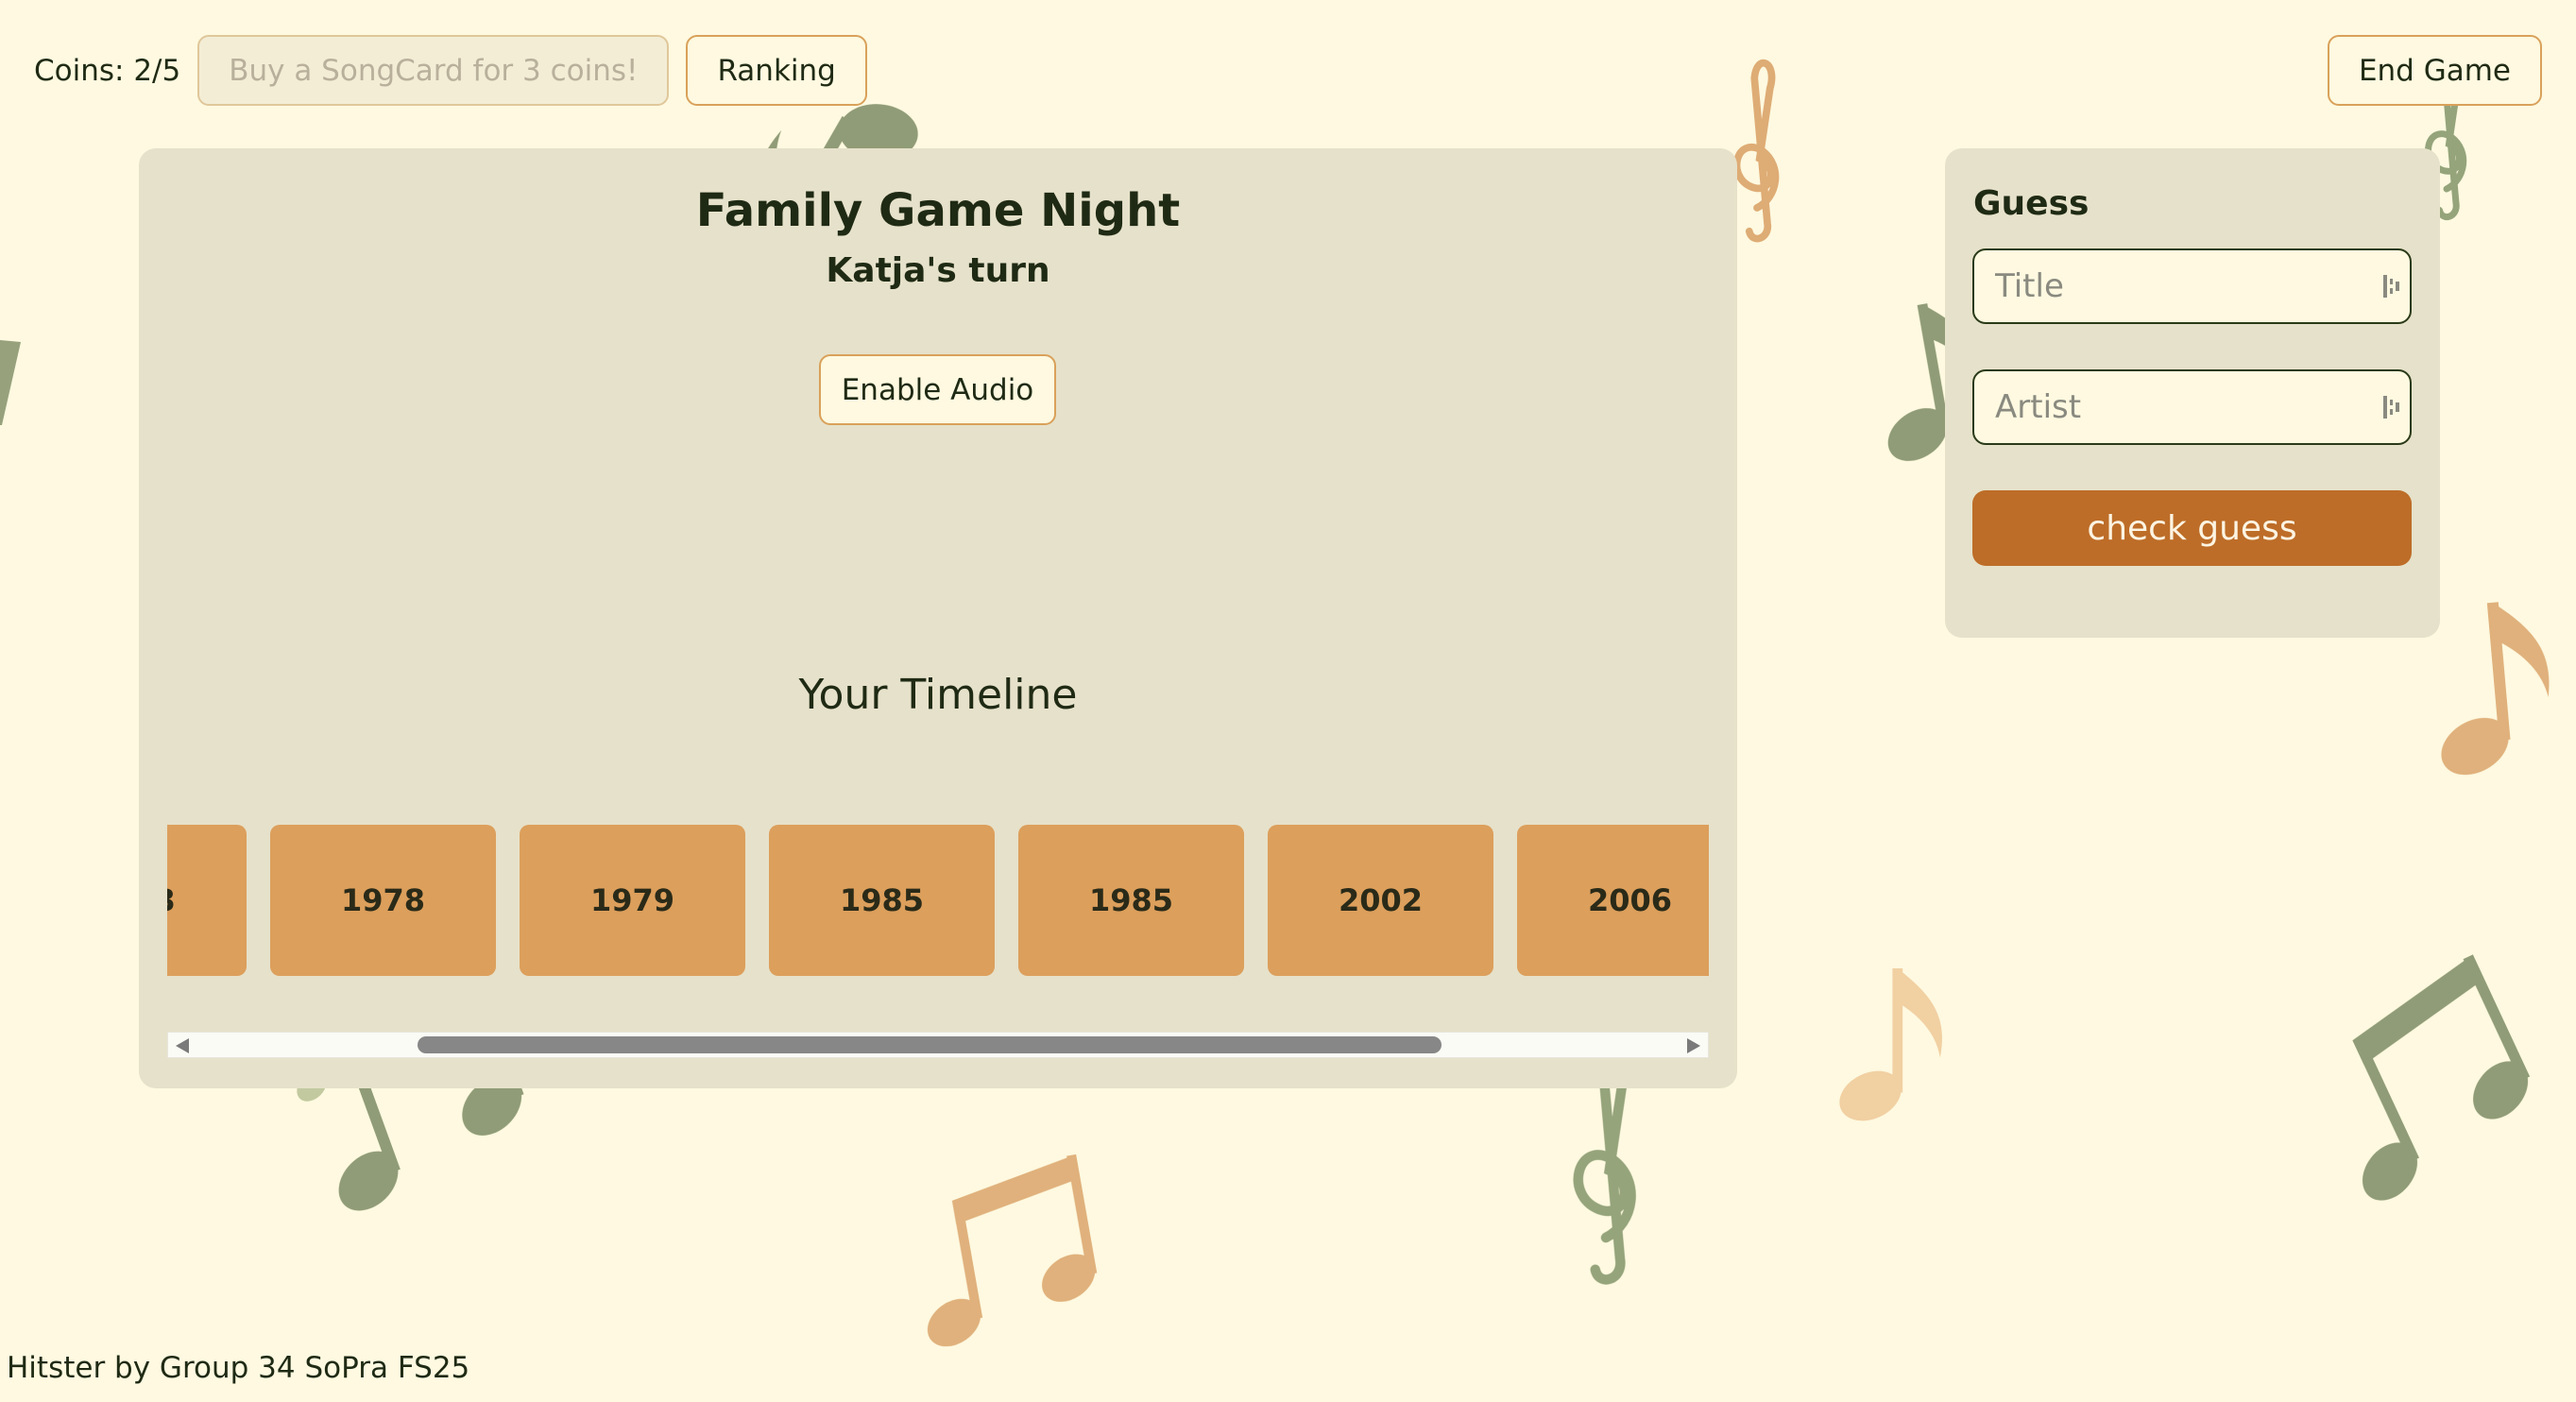  I want to click on game-title: Family Game Night, so click(938, 210).